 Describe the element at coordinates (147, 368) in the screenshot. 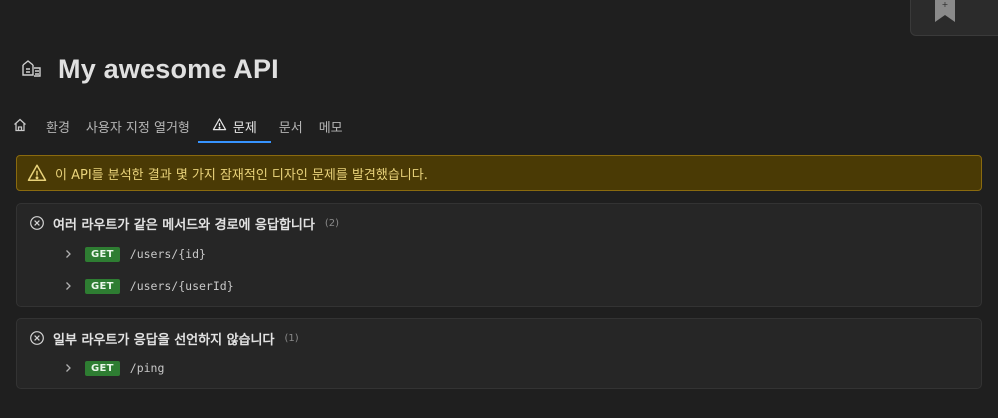

I see `route-path: /ping` at that location.